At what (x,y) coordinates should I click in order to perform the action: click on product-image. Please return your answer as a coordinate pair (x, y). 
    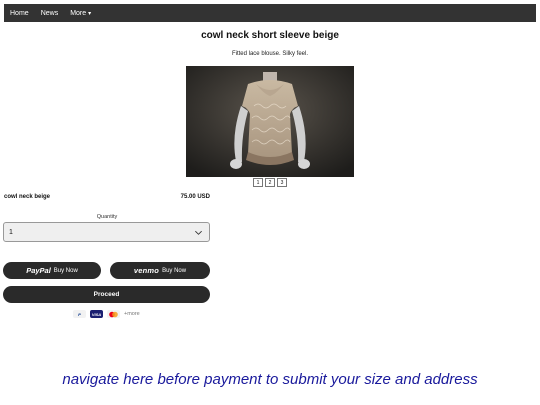
    Looking at the image, I should click on (270, 121).